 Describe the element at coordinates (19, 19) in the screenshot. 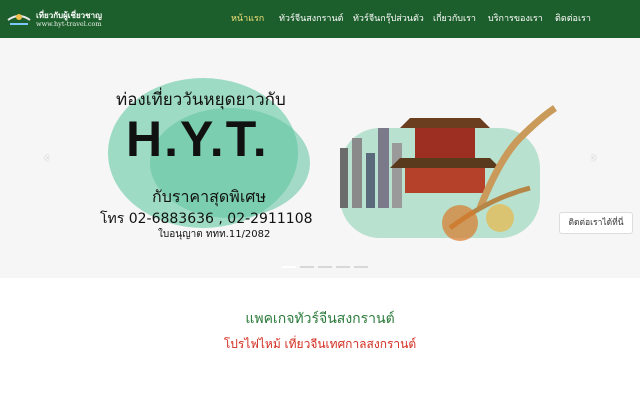

I see `logo-emblem-icon` at that location.